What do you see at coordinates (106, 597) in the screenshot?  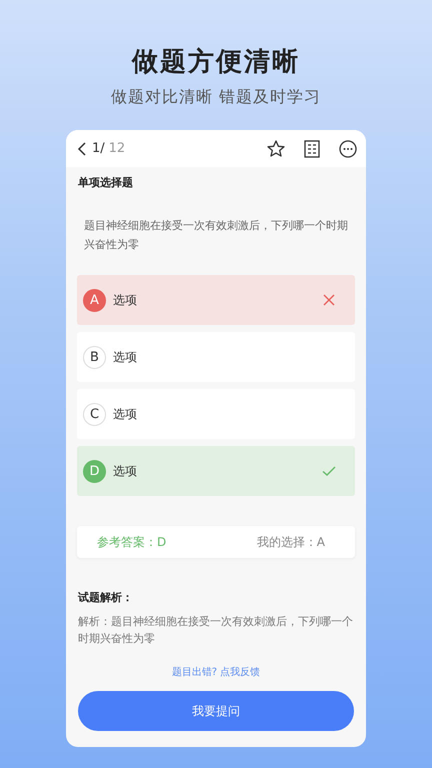 I see `analysis-title: 试题解析：` at bounding box center [106, 597].